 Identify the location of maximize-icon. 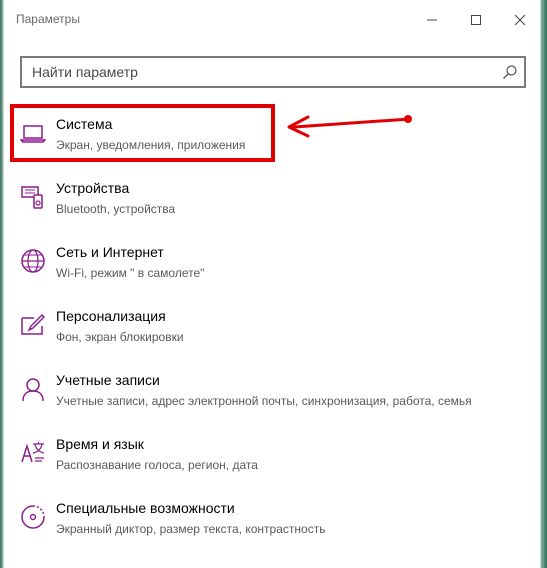
(476, 20).